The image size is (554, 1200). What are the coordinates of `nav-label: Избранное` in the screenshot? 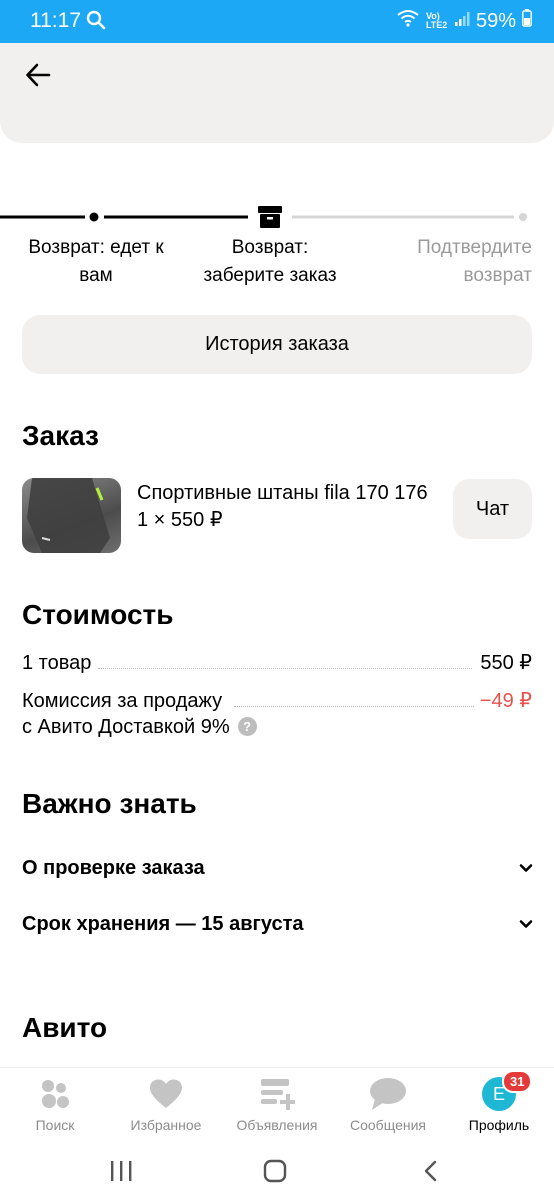 It's located at (166, 1125).